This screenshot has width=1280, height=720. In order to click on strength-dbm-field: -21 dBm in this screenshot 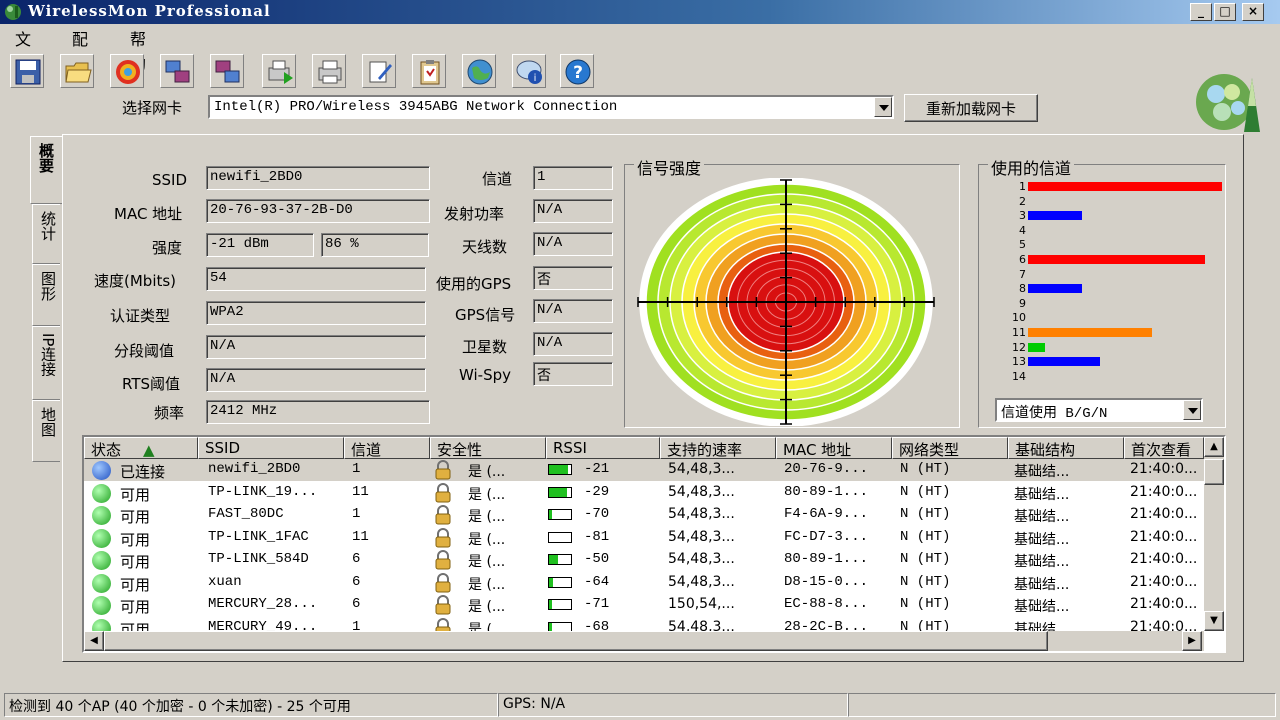, I will do `click(260, 245)`.